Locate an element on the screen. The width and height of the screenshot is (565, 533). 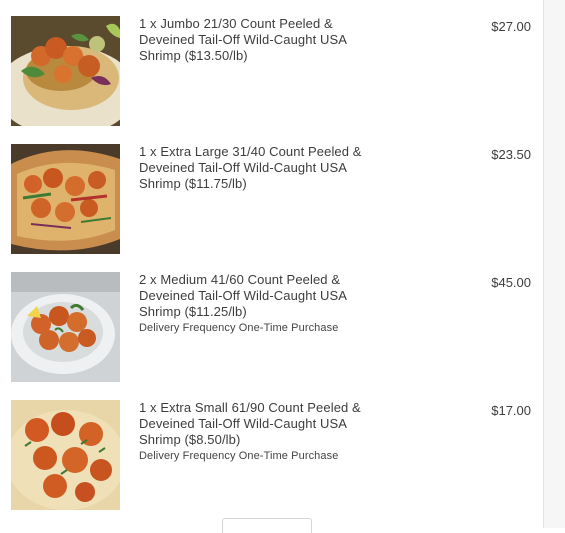
item-price: $45.00 is located at coordinates (511, 282).